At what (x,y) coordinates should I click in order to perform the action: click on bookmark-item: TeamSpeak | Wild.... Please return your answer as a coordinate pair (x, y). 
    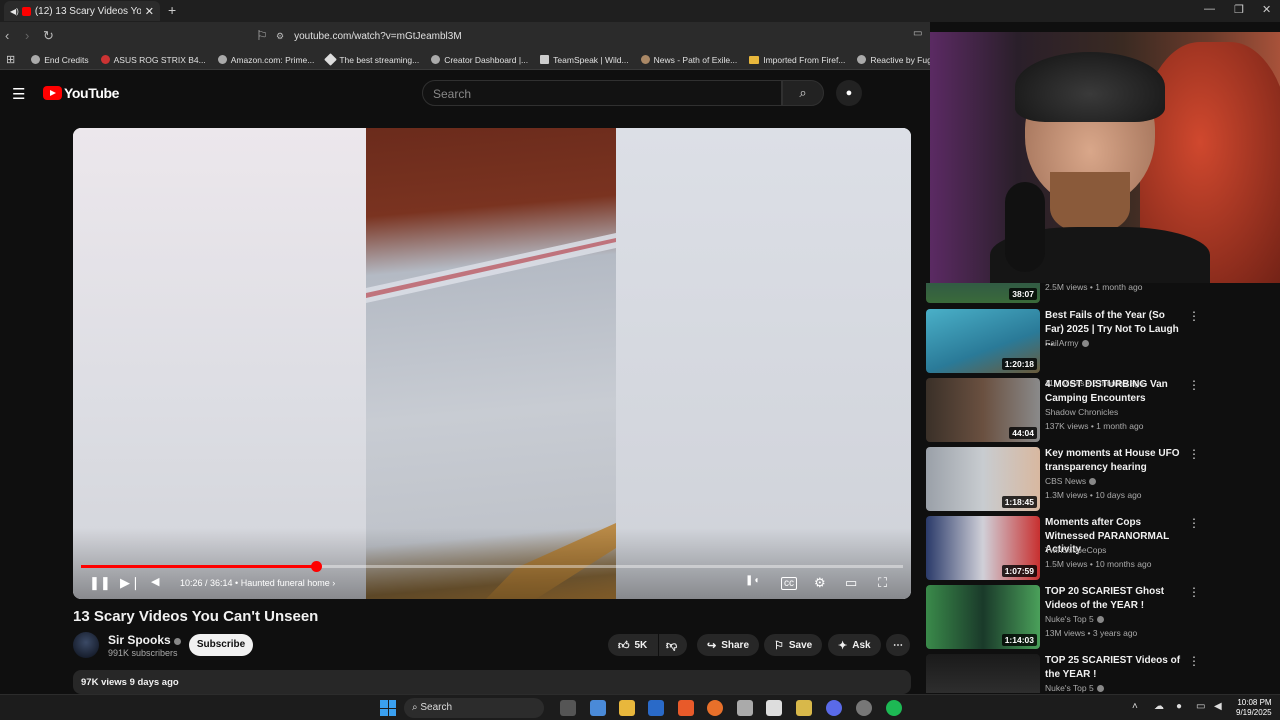
    Looking at the image, I should click on (584, 60).